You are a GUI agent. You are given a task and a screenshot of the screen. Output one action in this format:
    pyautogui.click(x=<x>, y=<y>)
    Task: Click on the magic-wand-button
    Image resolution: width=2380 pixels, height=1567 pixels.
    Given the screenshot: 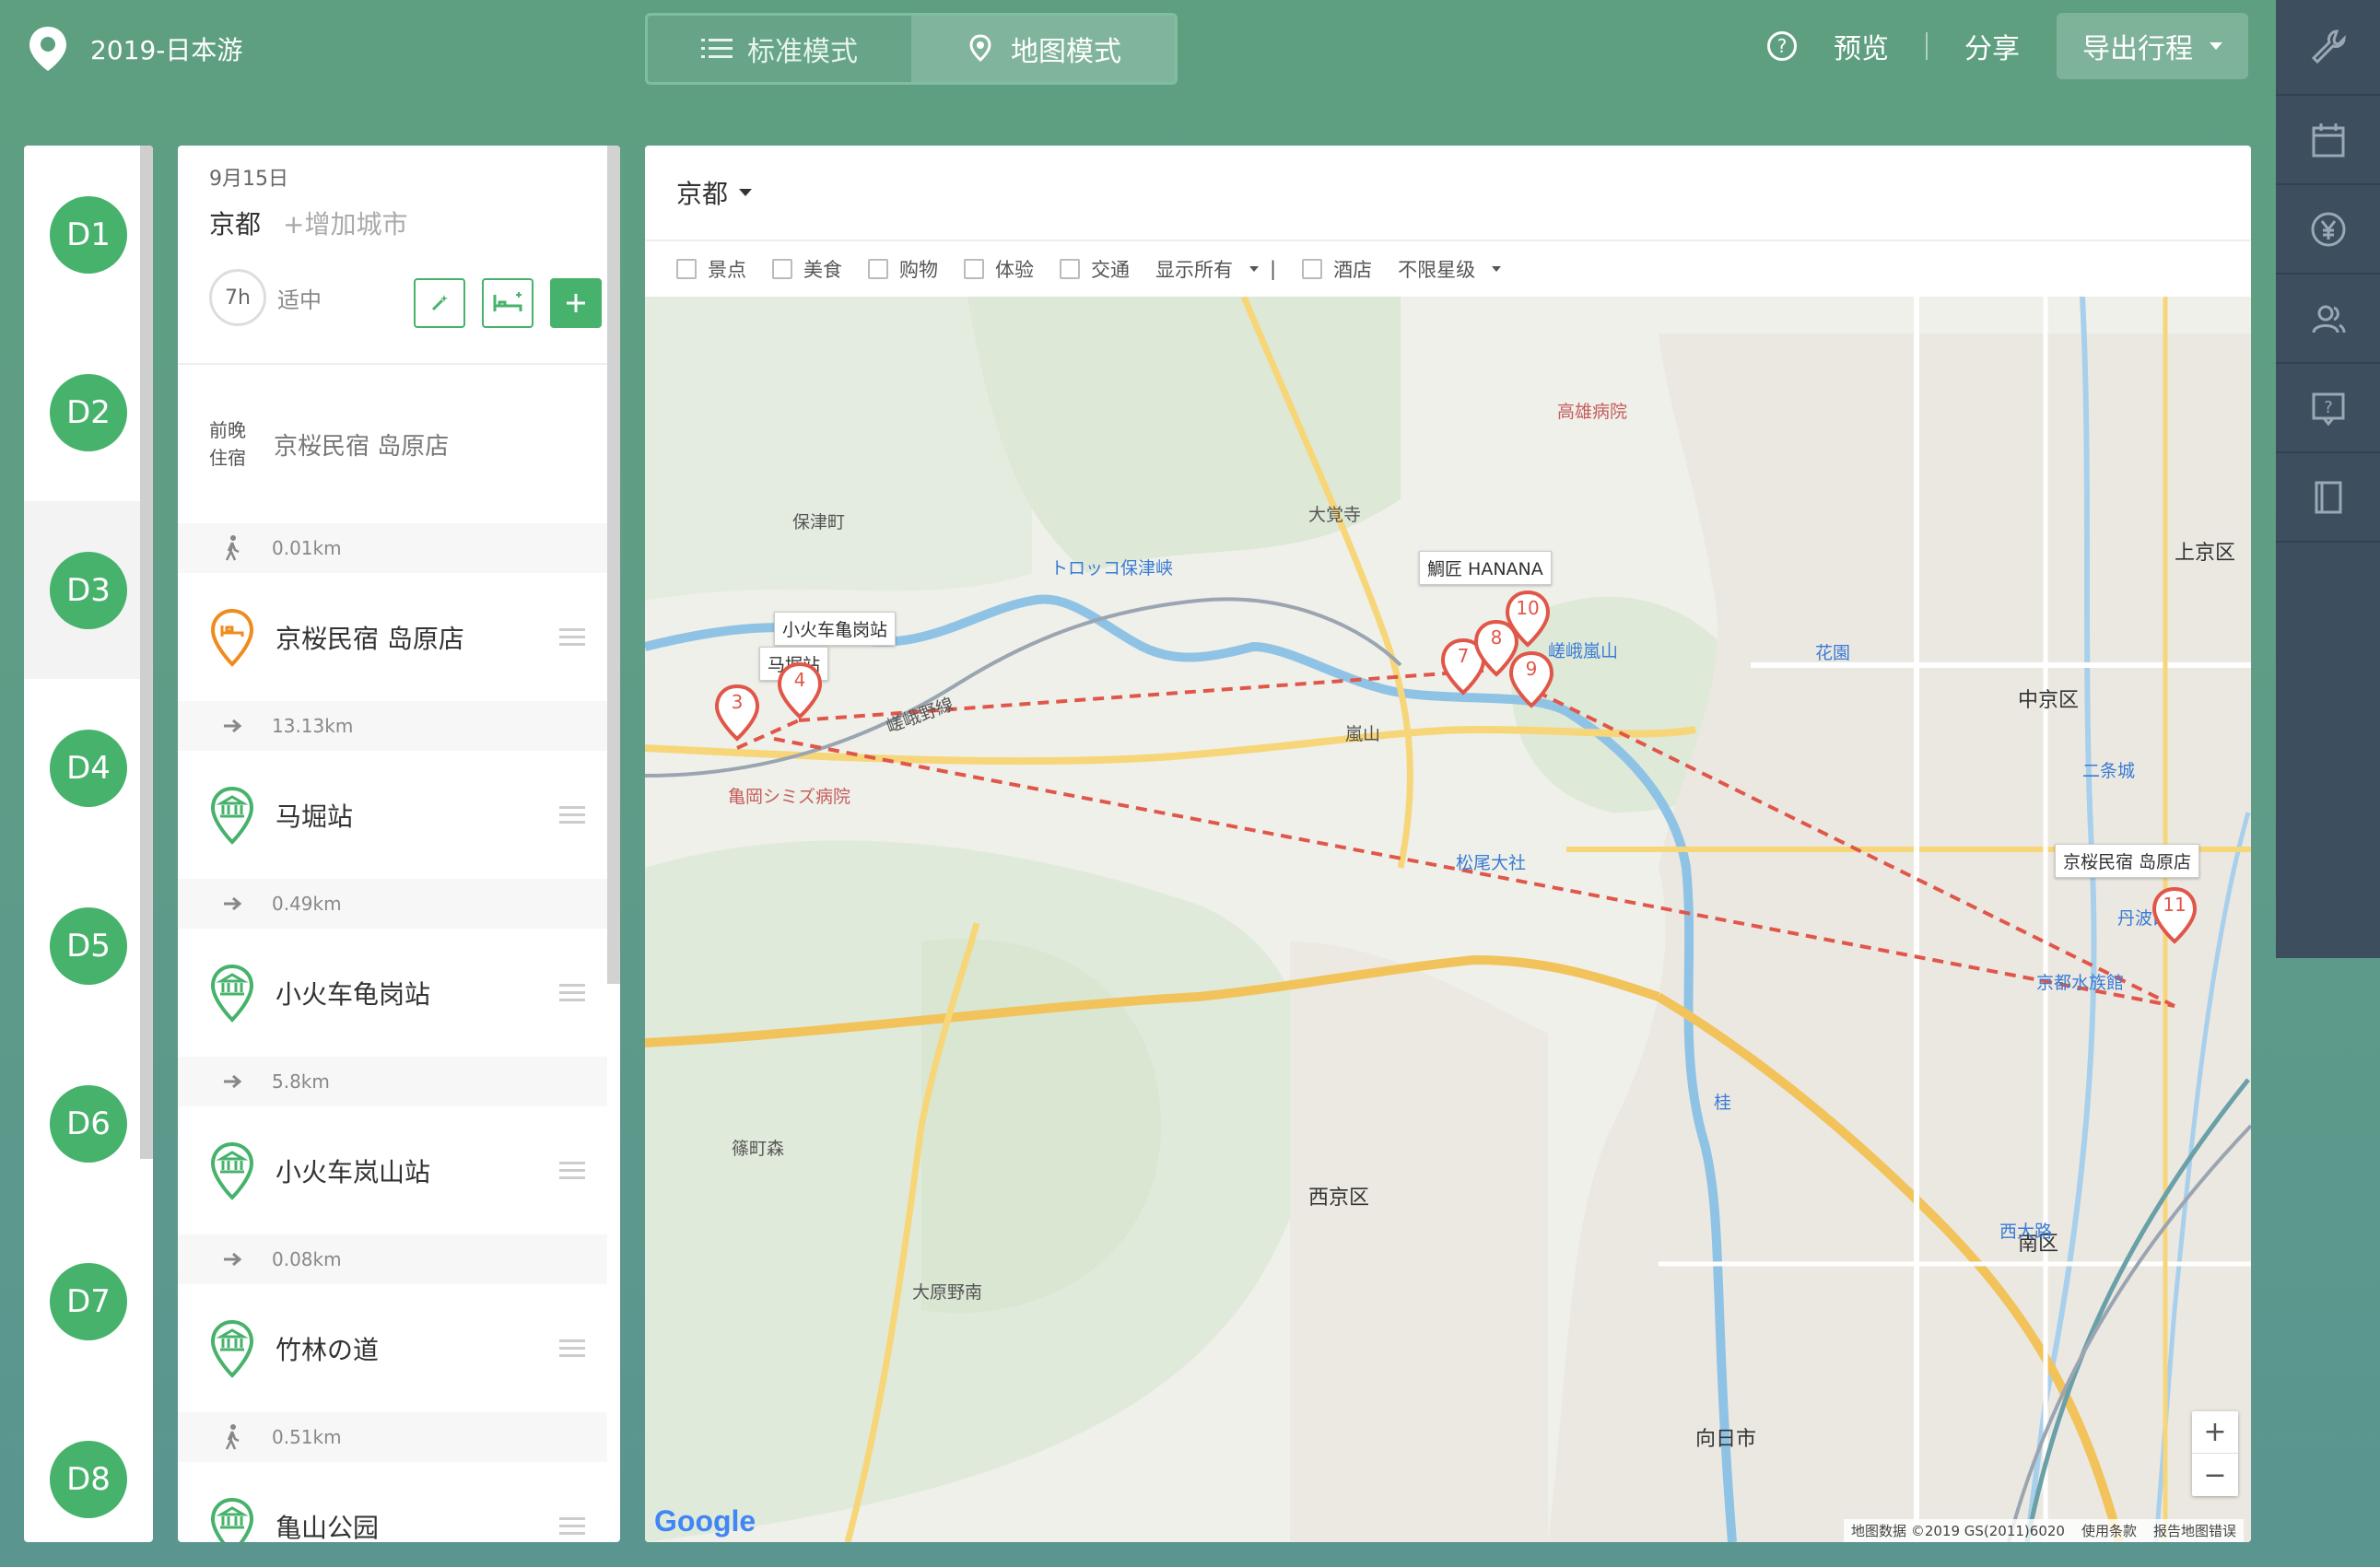 What is the action you would take?
    pyautogui.click(x=439, y=303)
    